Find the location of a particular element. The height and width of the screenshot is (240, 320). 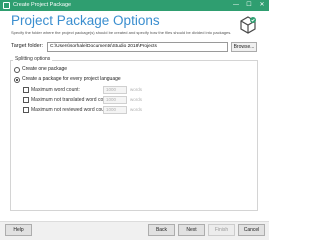

package-icon is located at coordinates (248, 25).